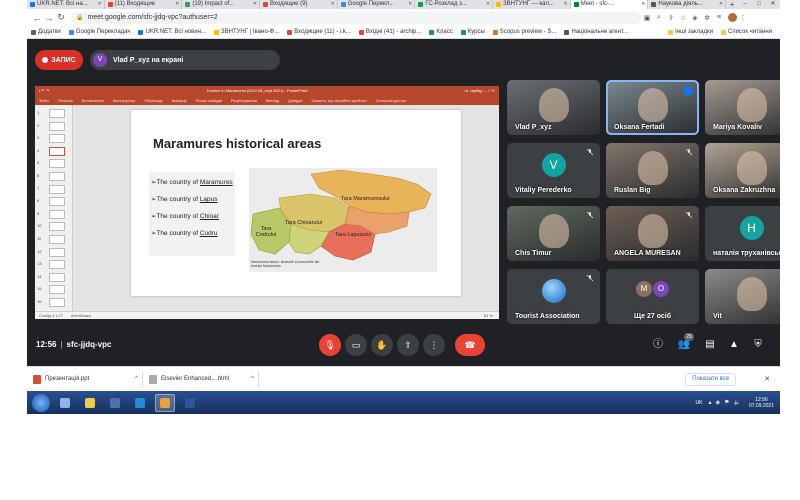 Image resolution: width=800 pixels, height=500 pixels. I want to click on ribbon-tab: Вигляд, so click(272, 100).